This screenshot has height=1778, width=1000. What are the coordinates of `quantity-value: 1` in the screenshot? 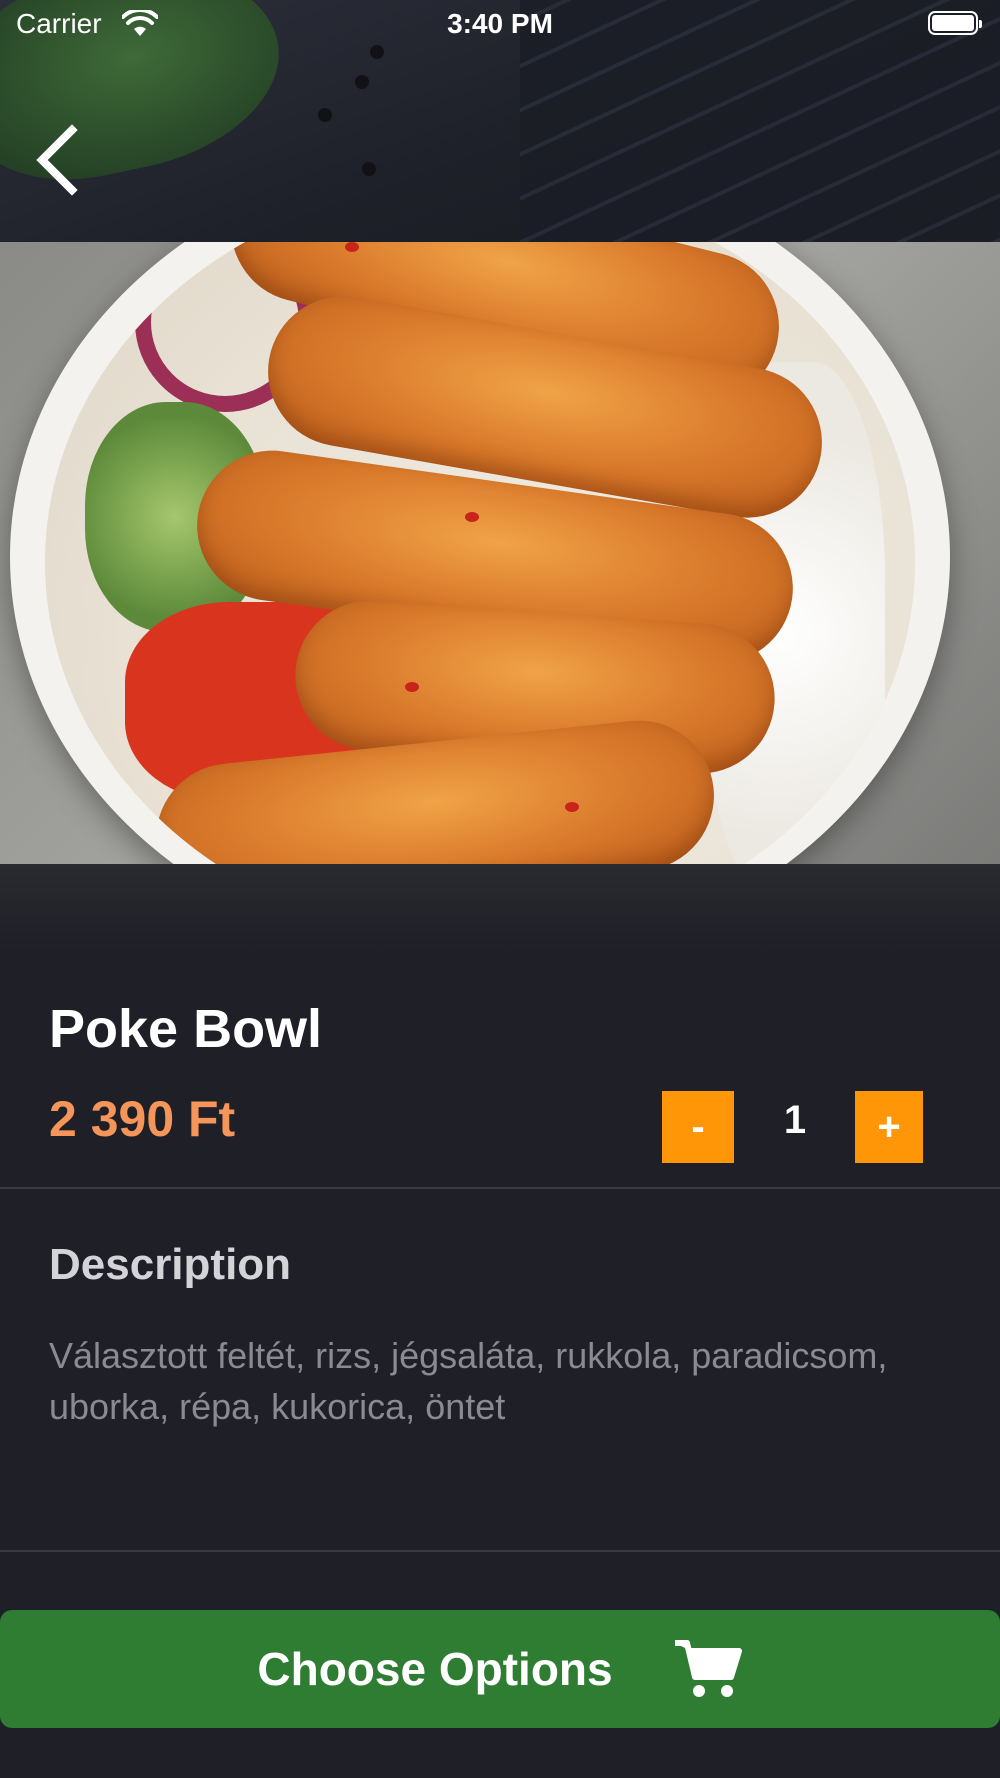 It's located at (795, 1120).